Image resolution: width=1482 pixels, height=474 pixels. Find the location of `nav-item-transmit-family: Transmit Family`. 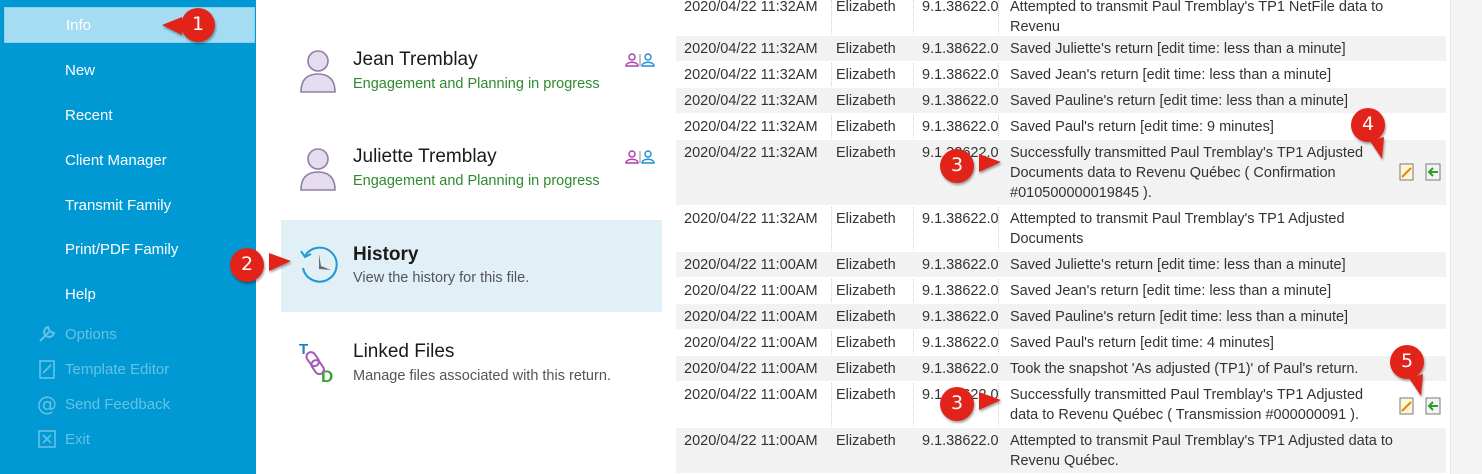

nav-item-transmit-family: Transmit Family is located at coordinates (128, 205).